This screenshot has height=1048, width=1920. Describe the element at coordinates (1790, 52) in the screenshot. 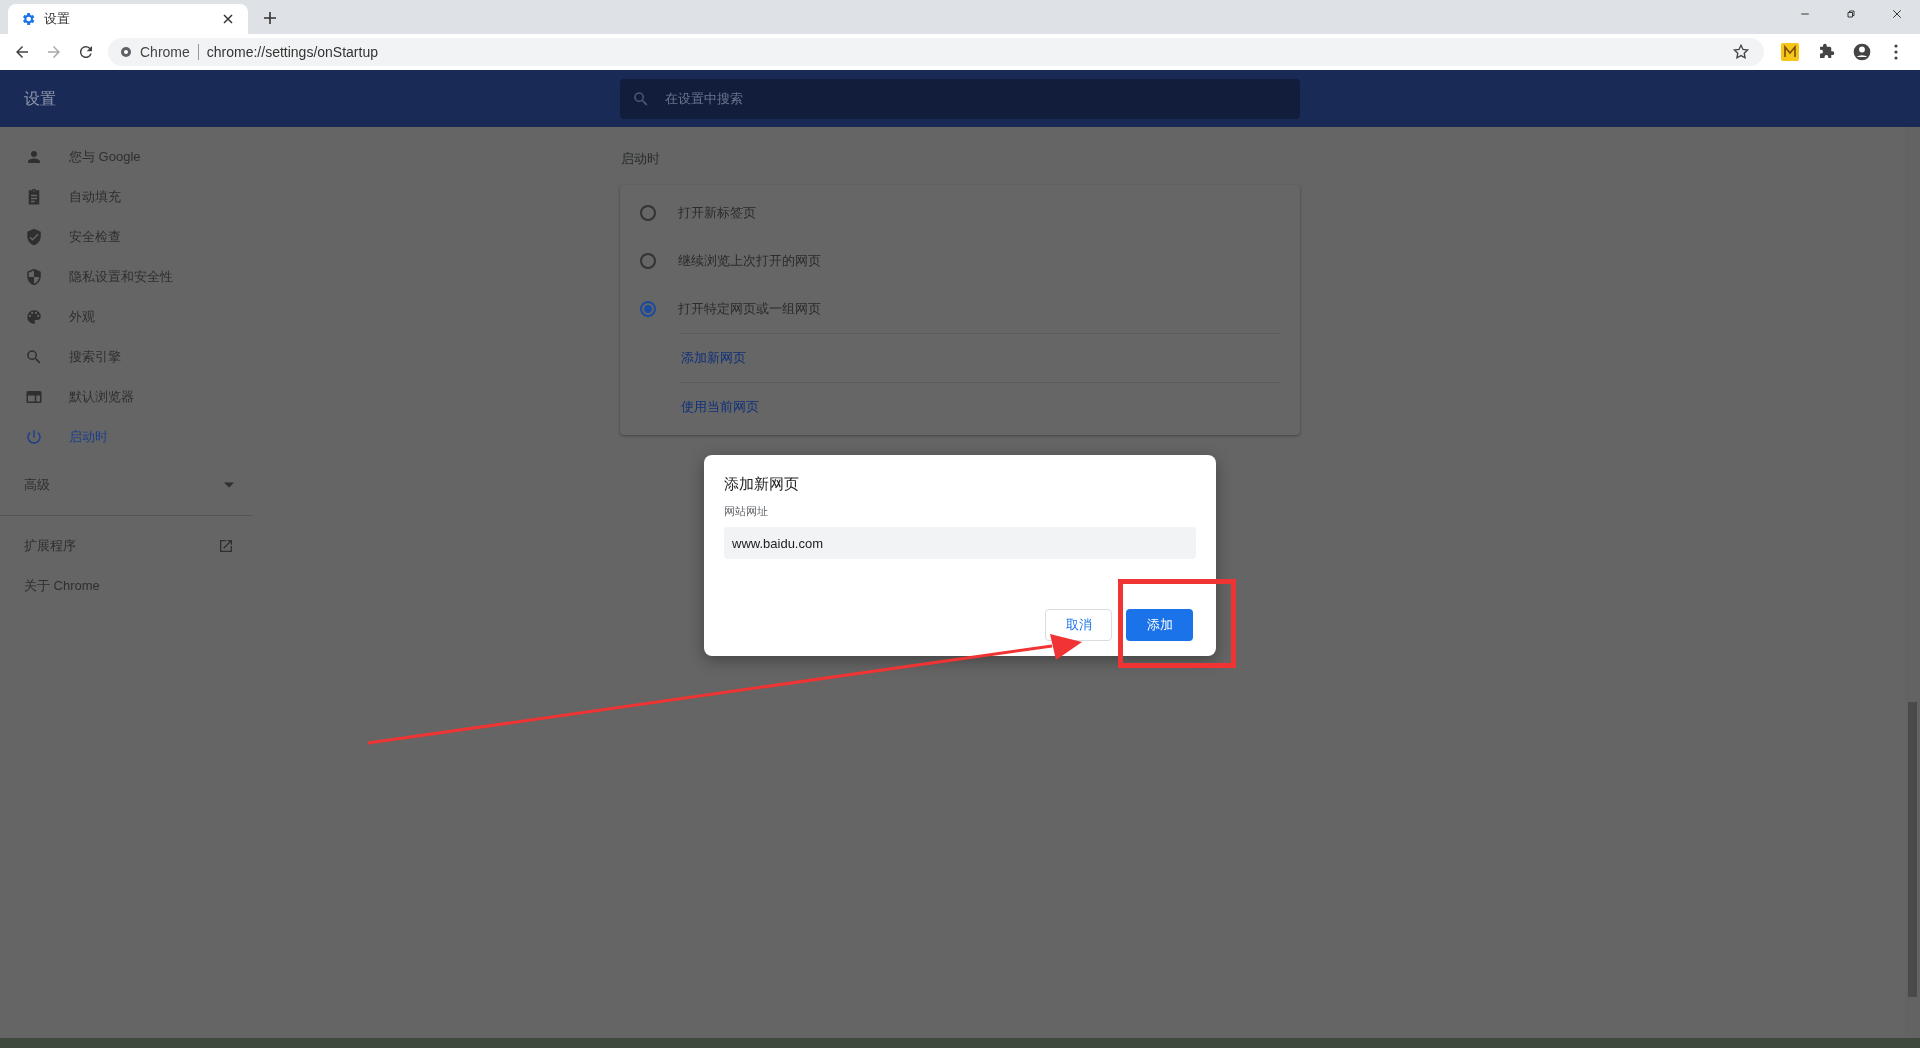

I see `extension-icon` at that location.